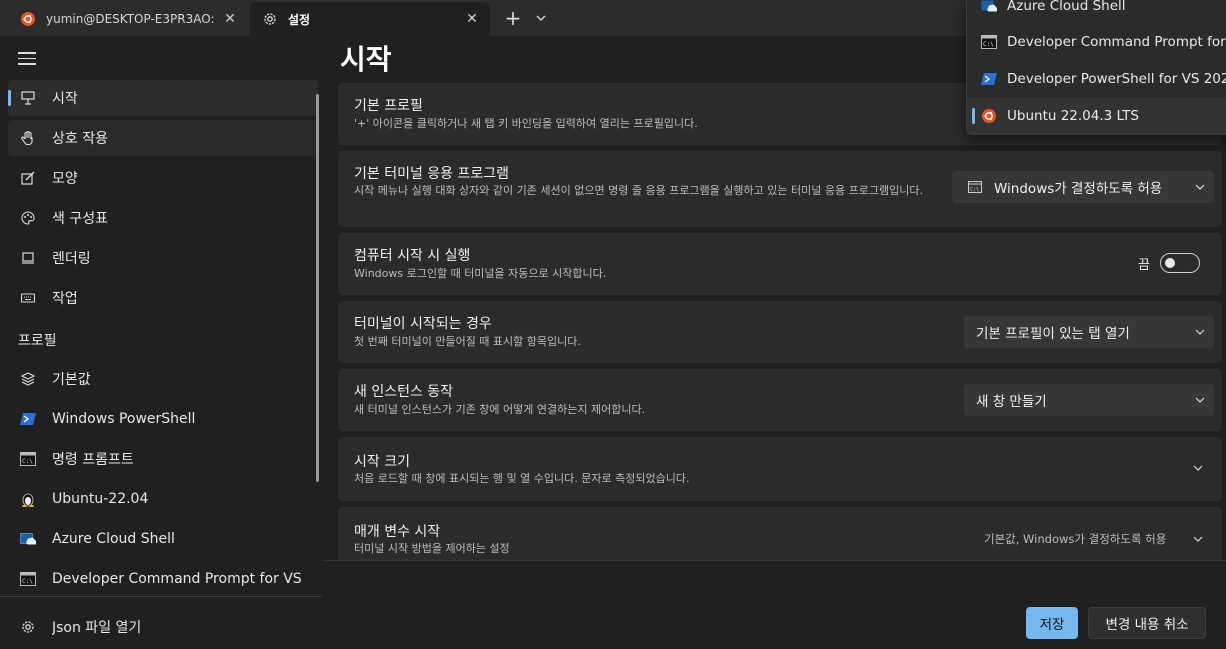  I want to click on monitor-icon, so click(28, 258).